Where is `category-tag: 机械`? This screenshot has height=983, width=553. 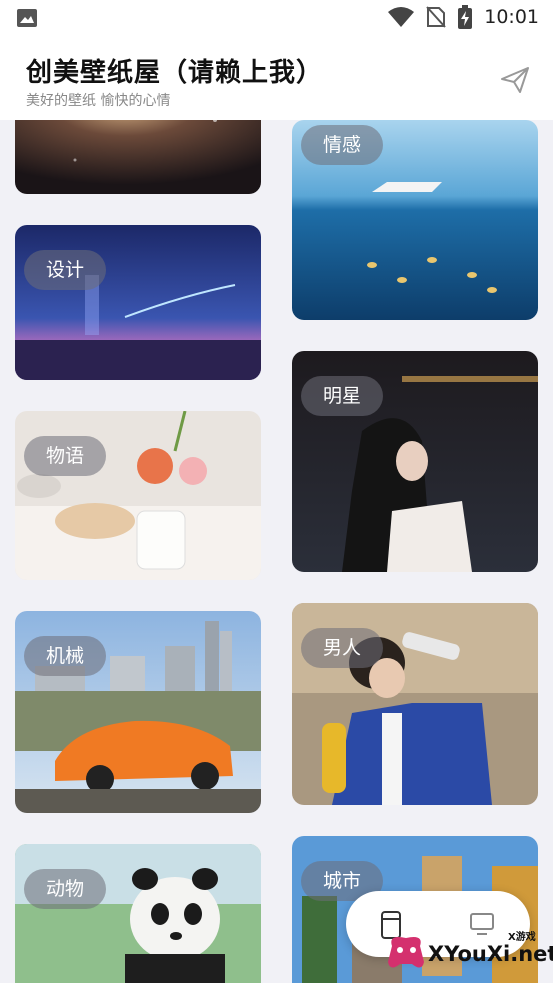
category-tag: 机械 is located at coordinates (65, 656).